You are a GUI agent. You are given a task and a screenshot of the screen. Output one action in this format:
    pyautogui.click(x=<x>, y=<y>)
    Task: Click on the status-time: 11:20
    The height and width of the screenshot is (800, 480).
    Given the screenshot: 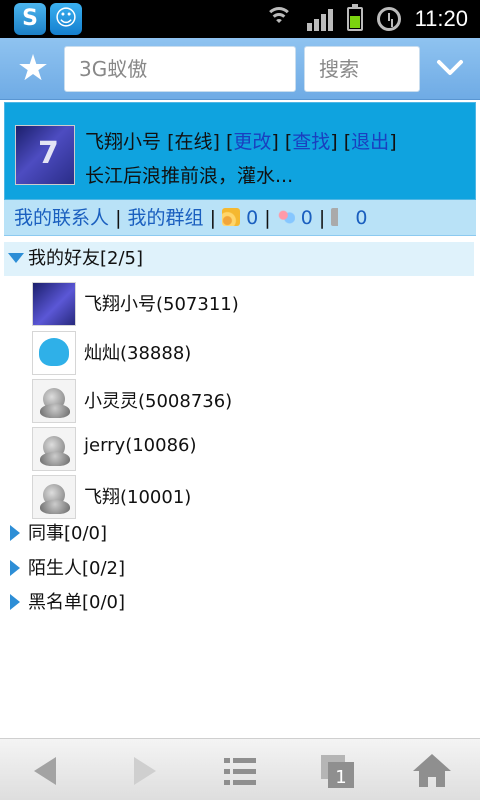 What is the action you would take?
    pyautogui.click(x=441, y=18)
    